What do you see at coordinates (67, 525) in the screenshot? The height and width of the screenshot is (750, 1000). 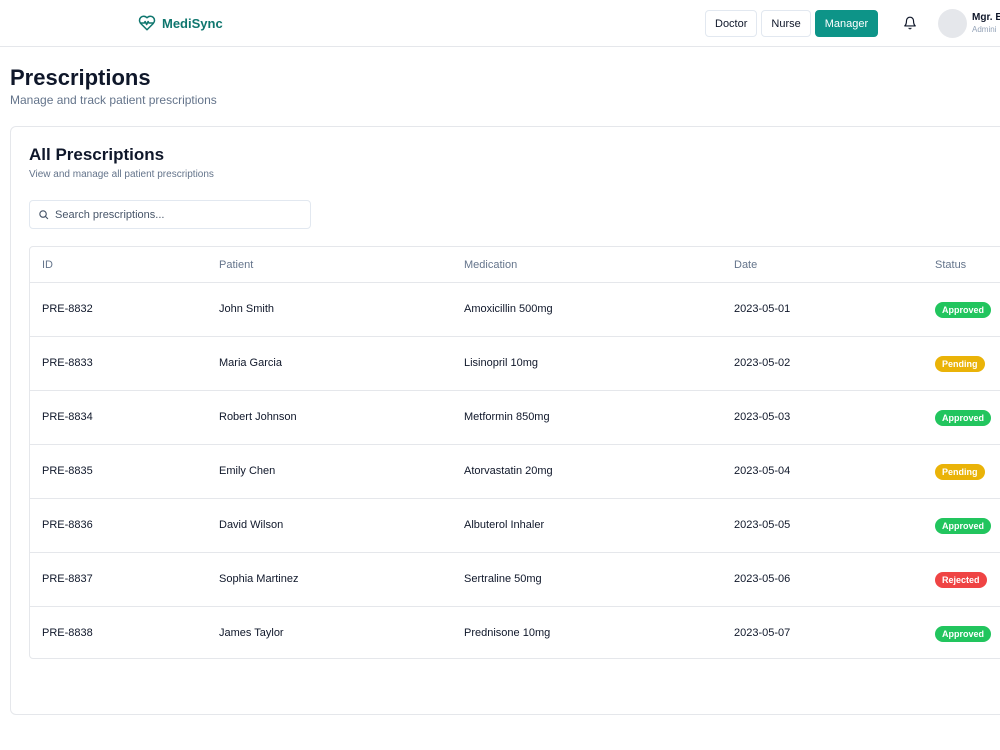 I see `cell-id: PRE-8836` at bounding box center [67, 525].